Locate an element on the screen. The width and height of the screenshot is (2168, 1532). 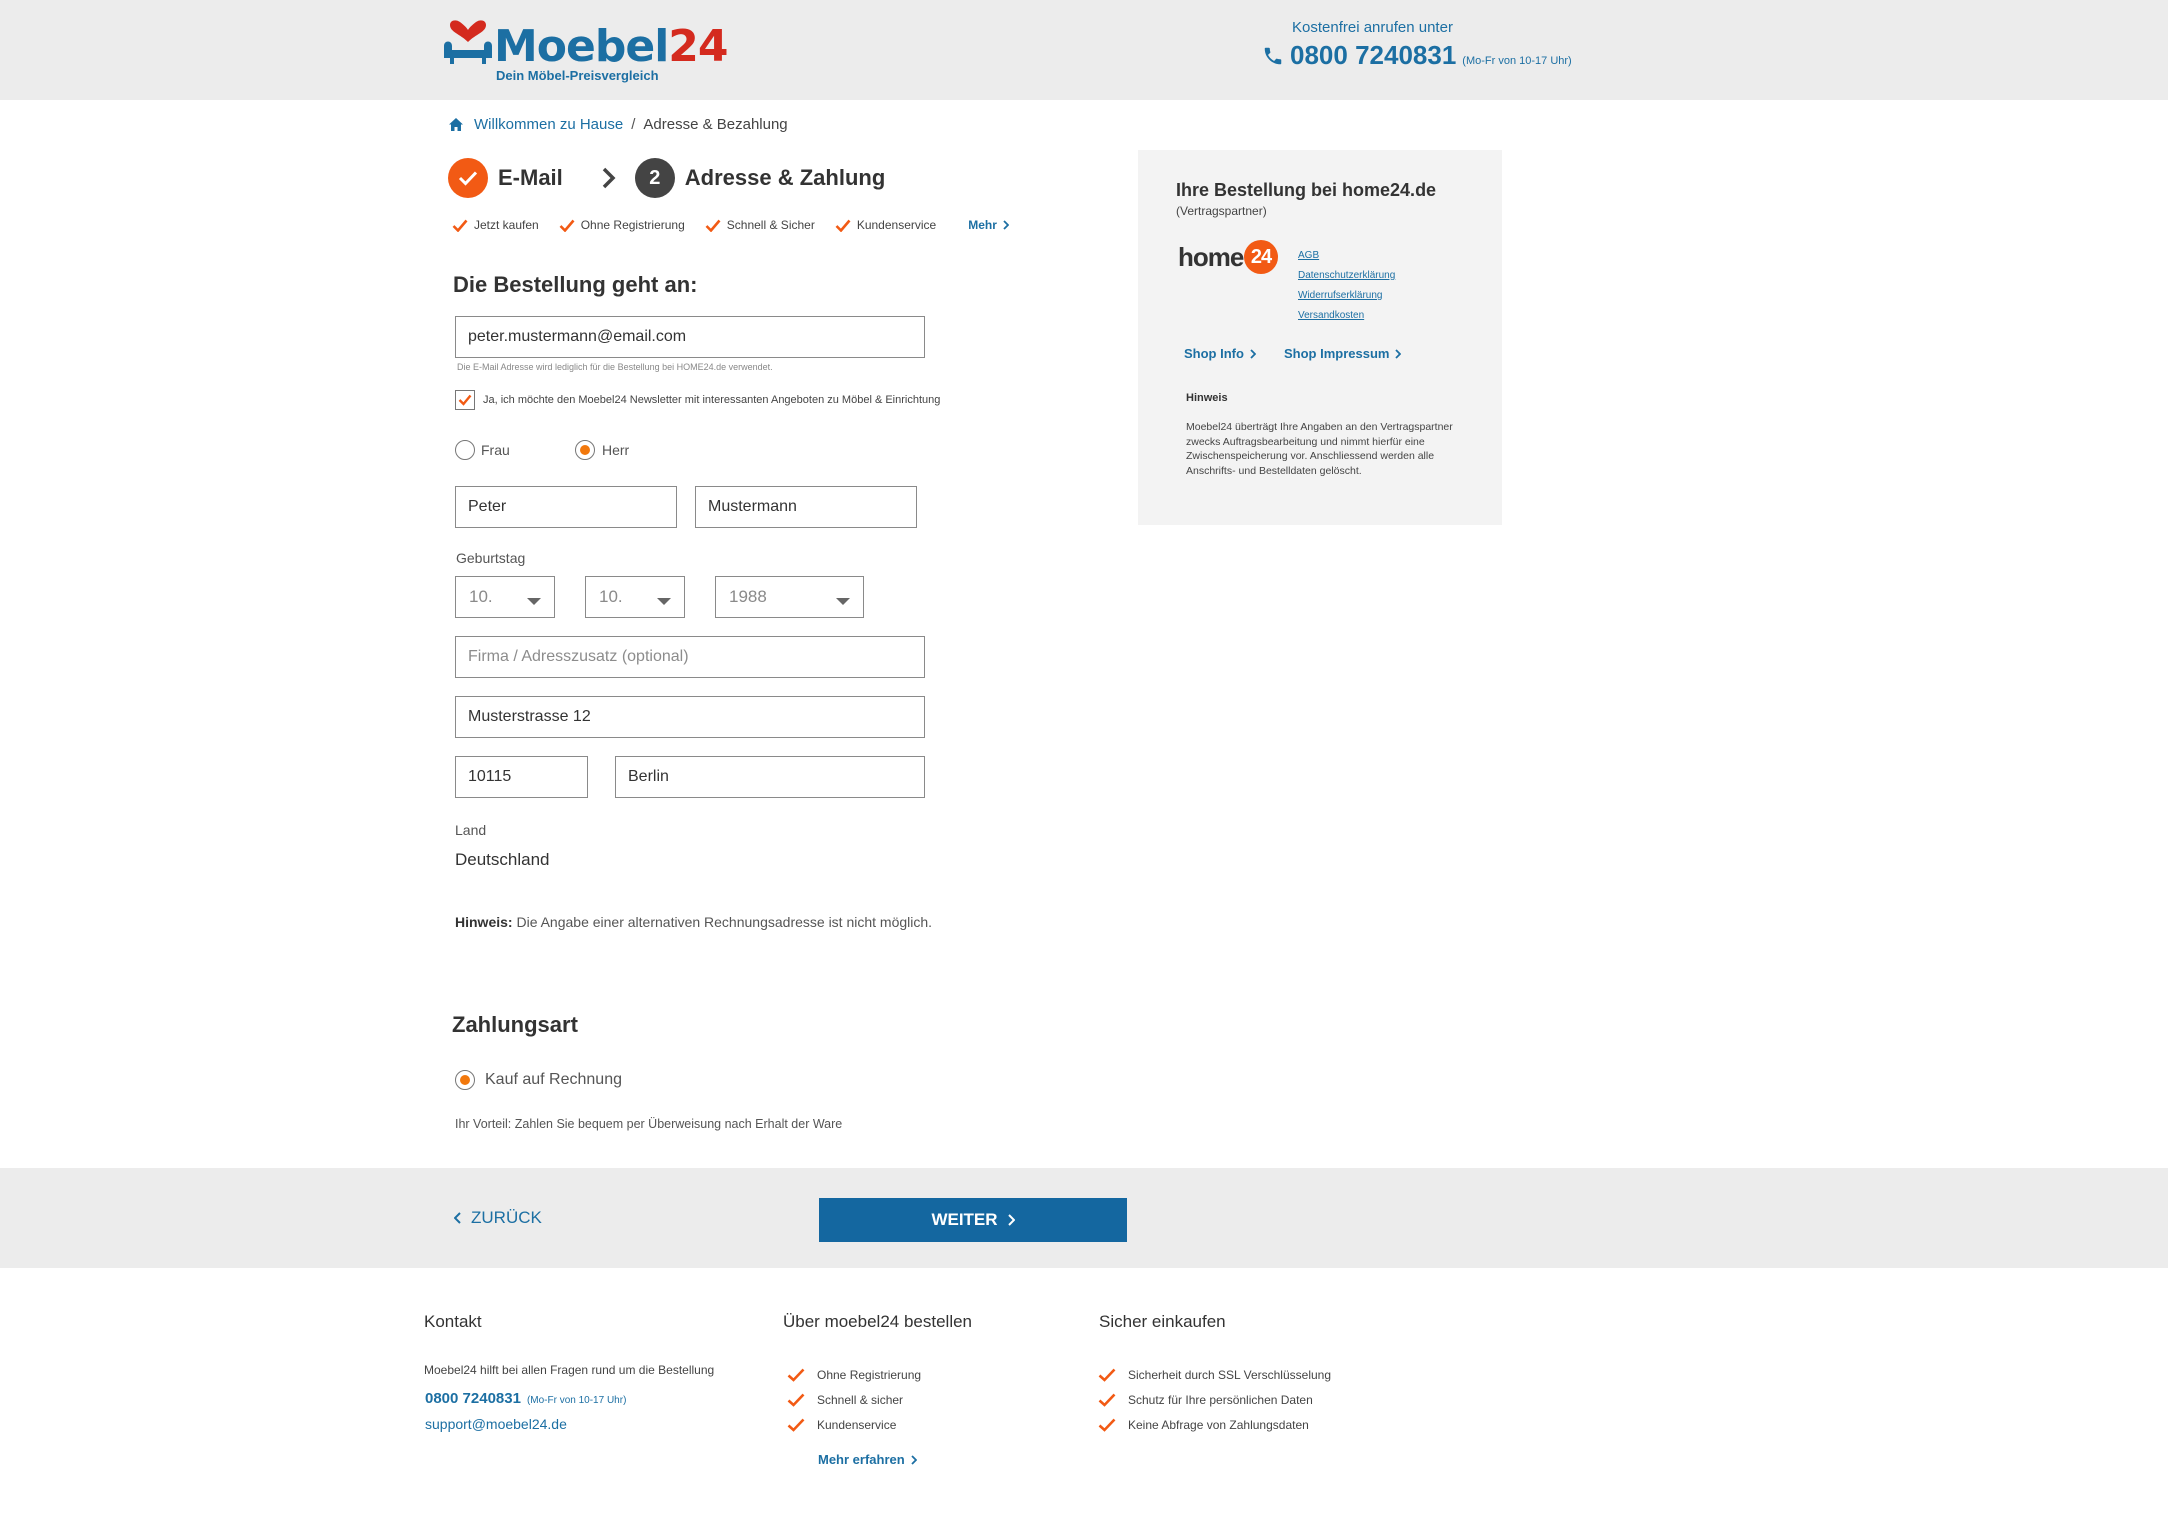
birth-year-value: 1988 is located at coordinates (748, 596).